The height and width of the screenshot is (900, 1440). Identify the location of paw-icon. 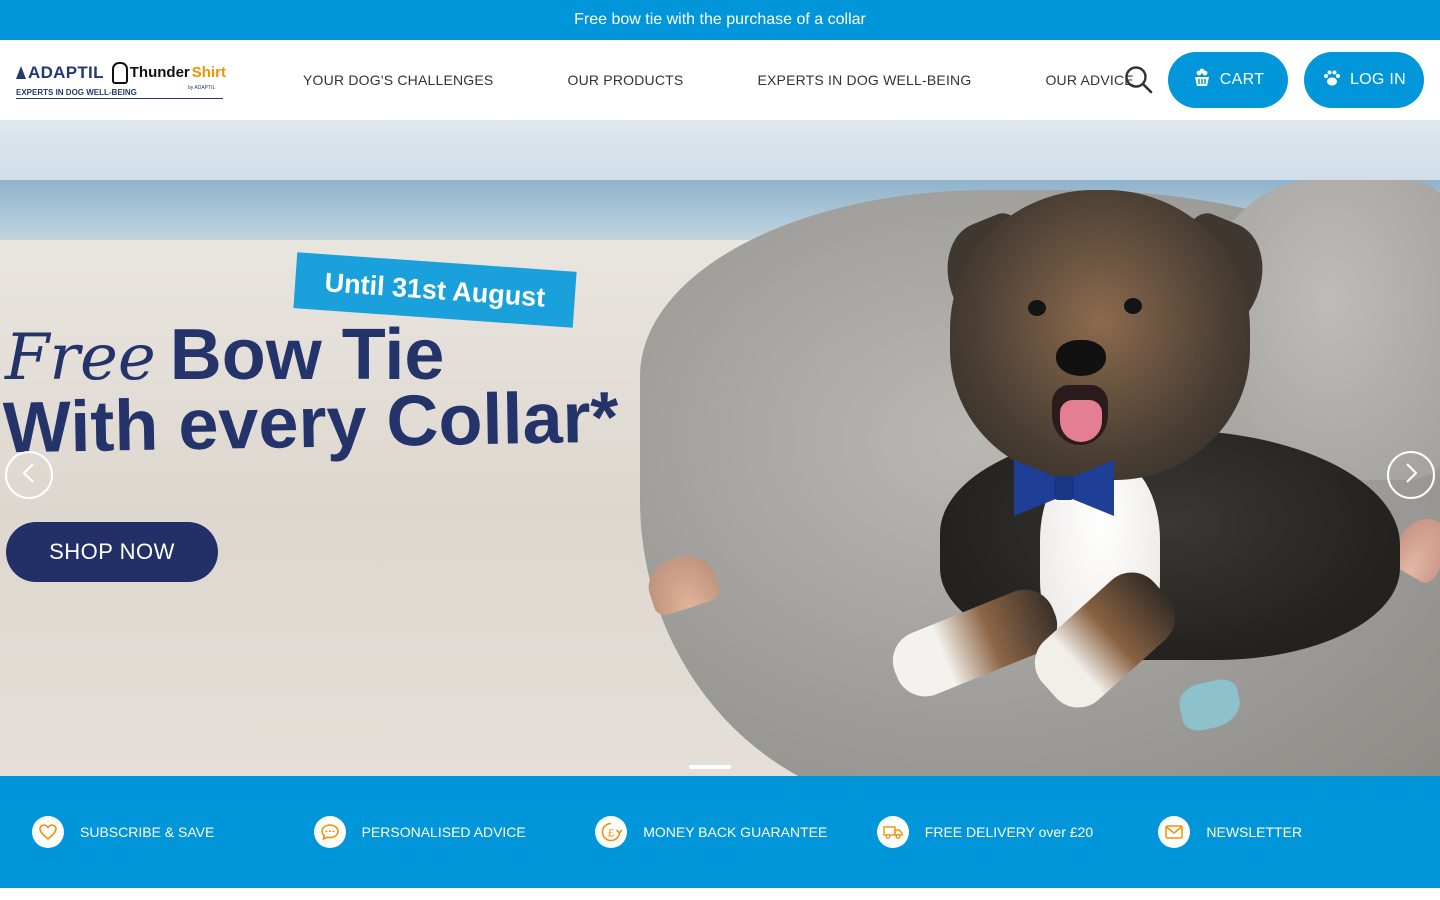
(1332, 80).